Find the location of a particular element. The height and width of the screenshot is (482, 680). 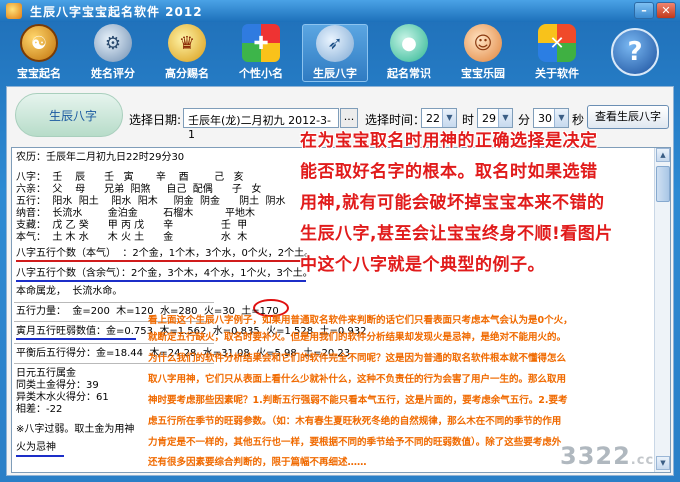

title-bar: 生辰八字宝宝起名软件 2012 – ✕ is located at coordinates (340, 11).